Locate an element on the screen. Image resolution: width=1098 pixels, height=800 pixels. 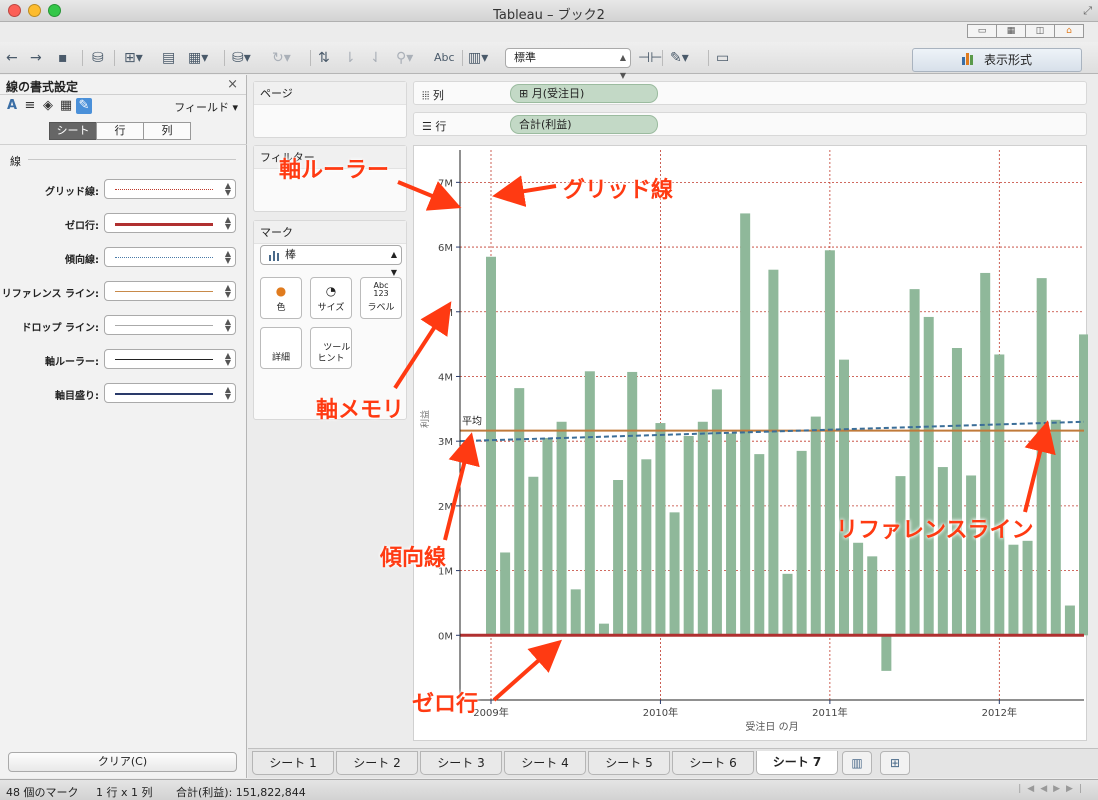
sheet-tab: シート 4 is located at coordinates (545, 763).